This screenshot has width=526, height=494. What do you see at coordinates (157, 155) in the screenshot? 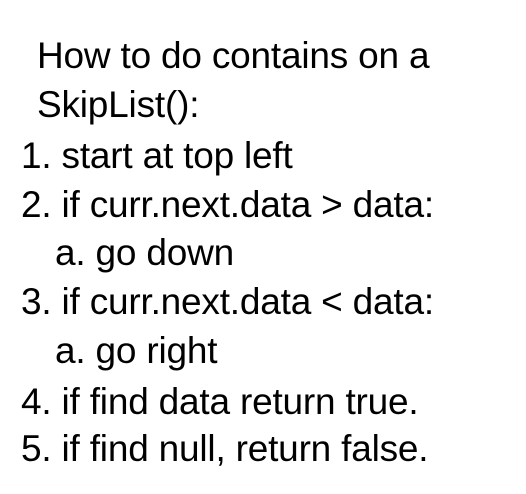
I see `step-1: 1. start at top left` at bounding box center [157, 155].